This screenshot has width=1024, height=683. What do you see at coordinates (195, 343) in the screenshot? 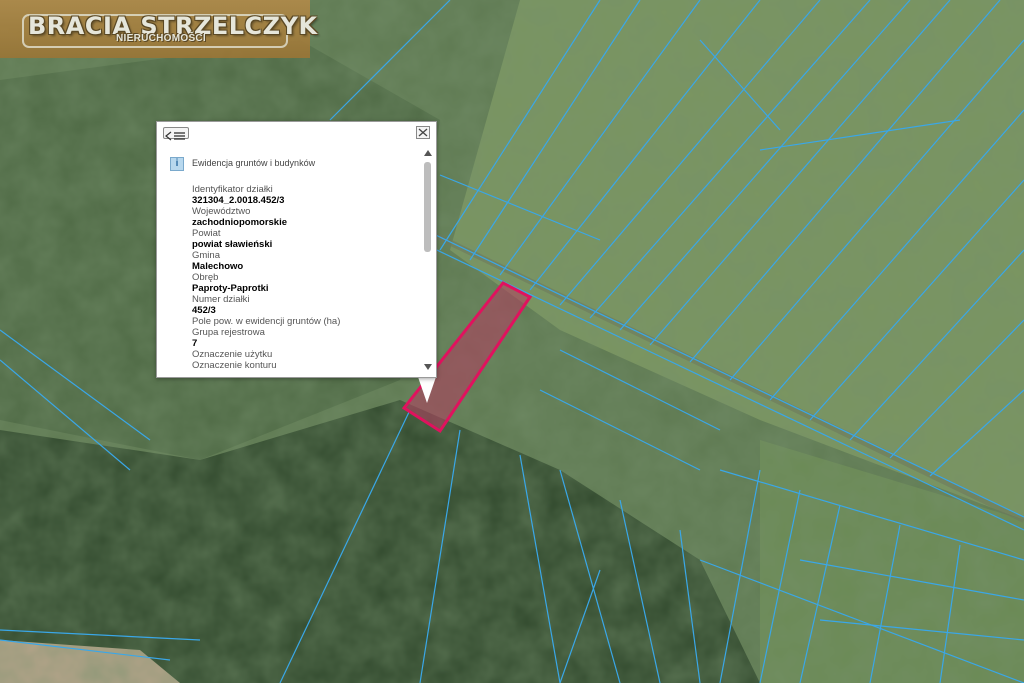
I see `field-value: 7` at bounding box center [195, 343].